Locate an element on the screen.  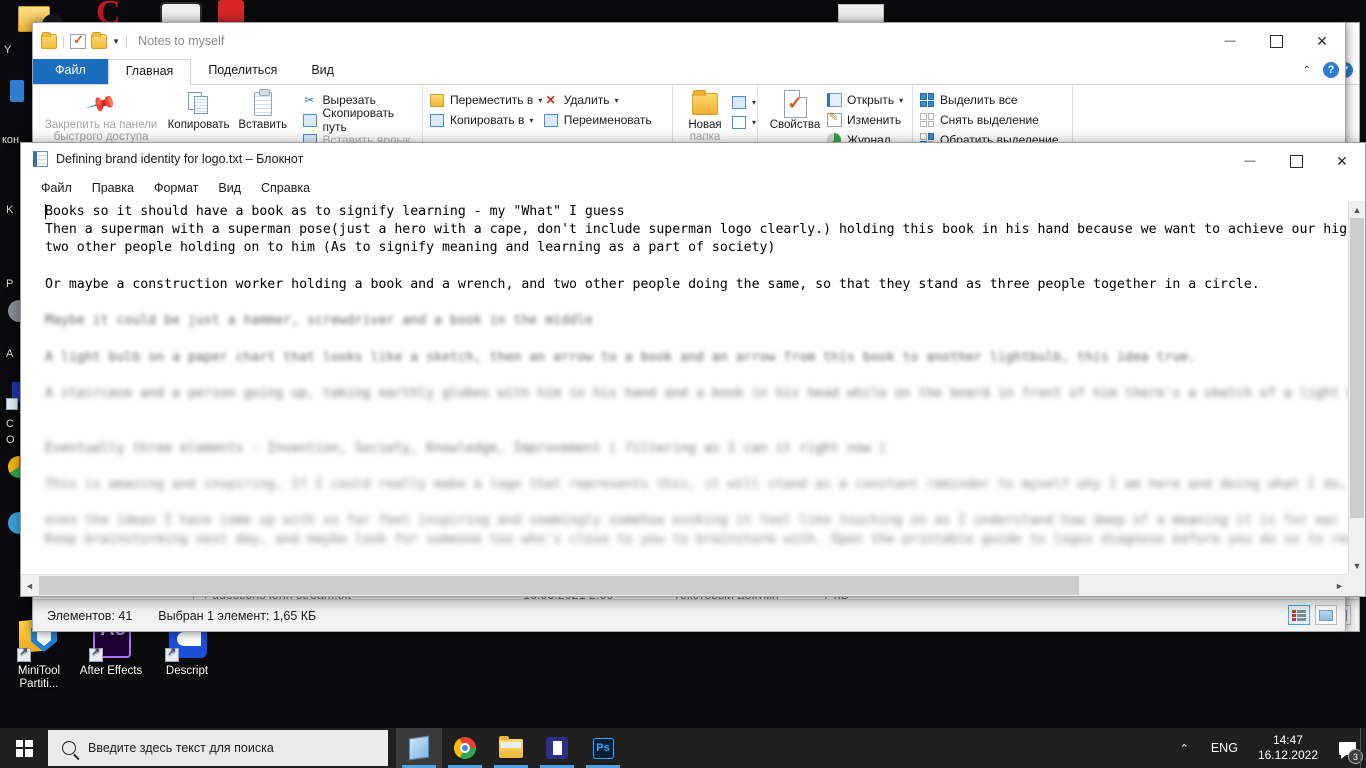
chevron-down-icon: ▼ is located at coordinates (116, 41).